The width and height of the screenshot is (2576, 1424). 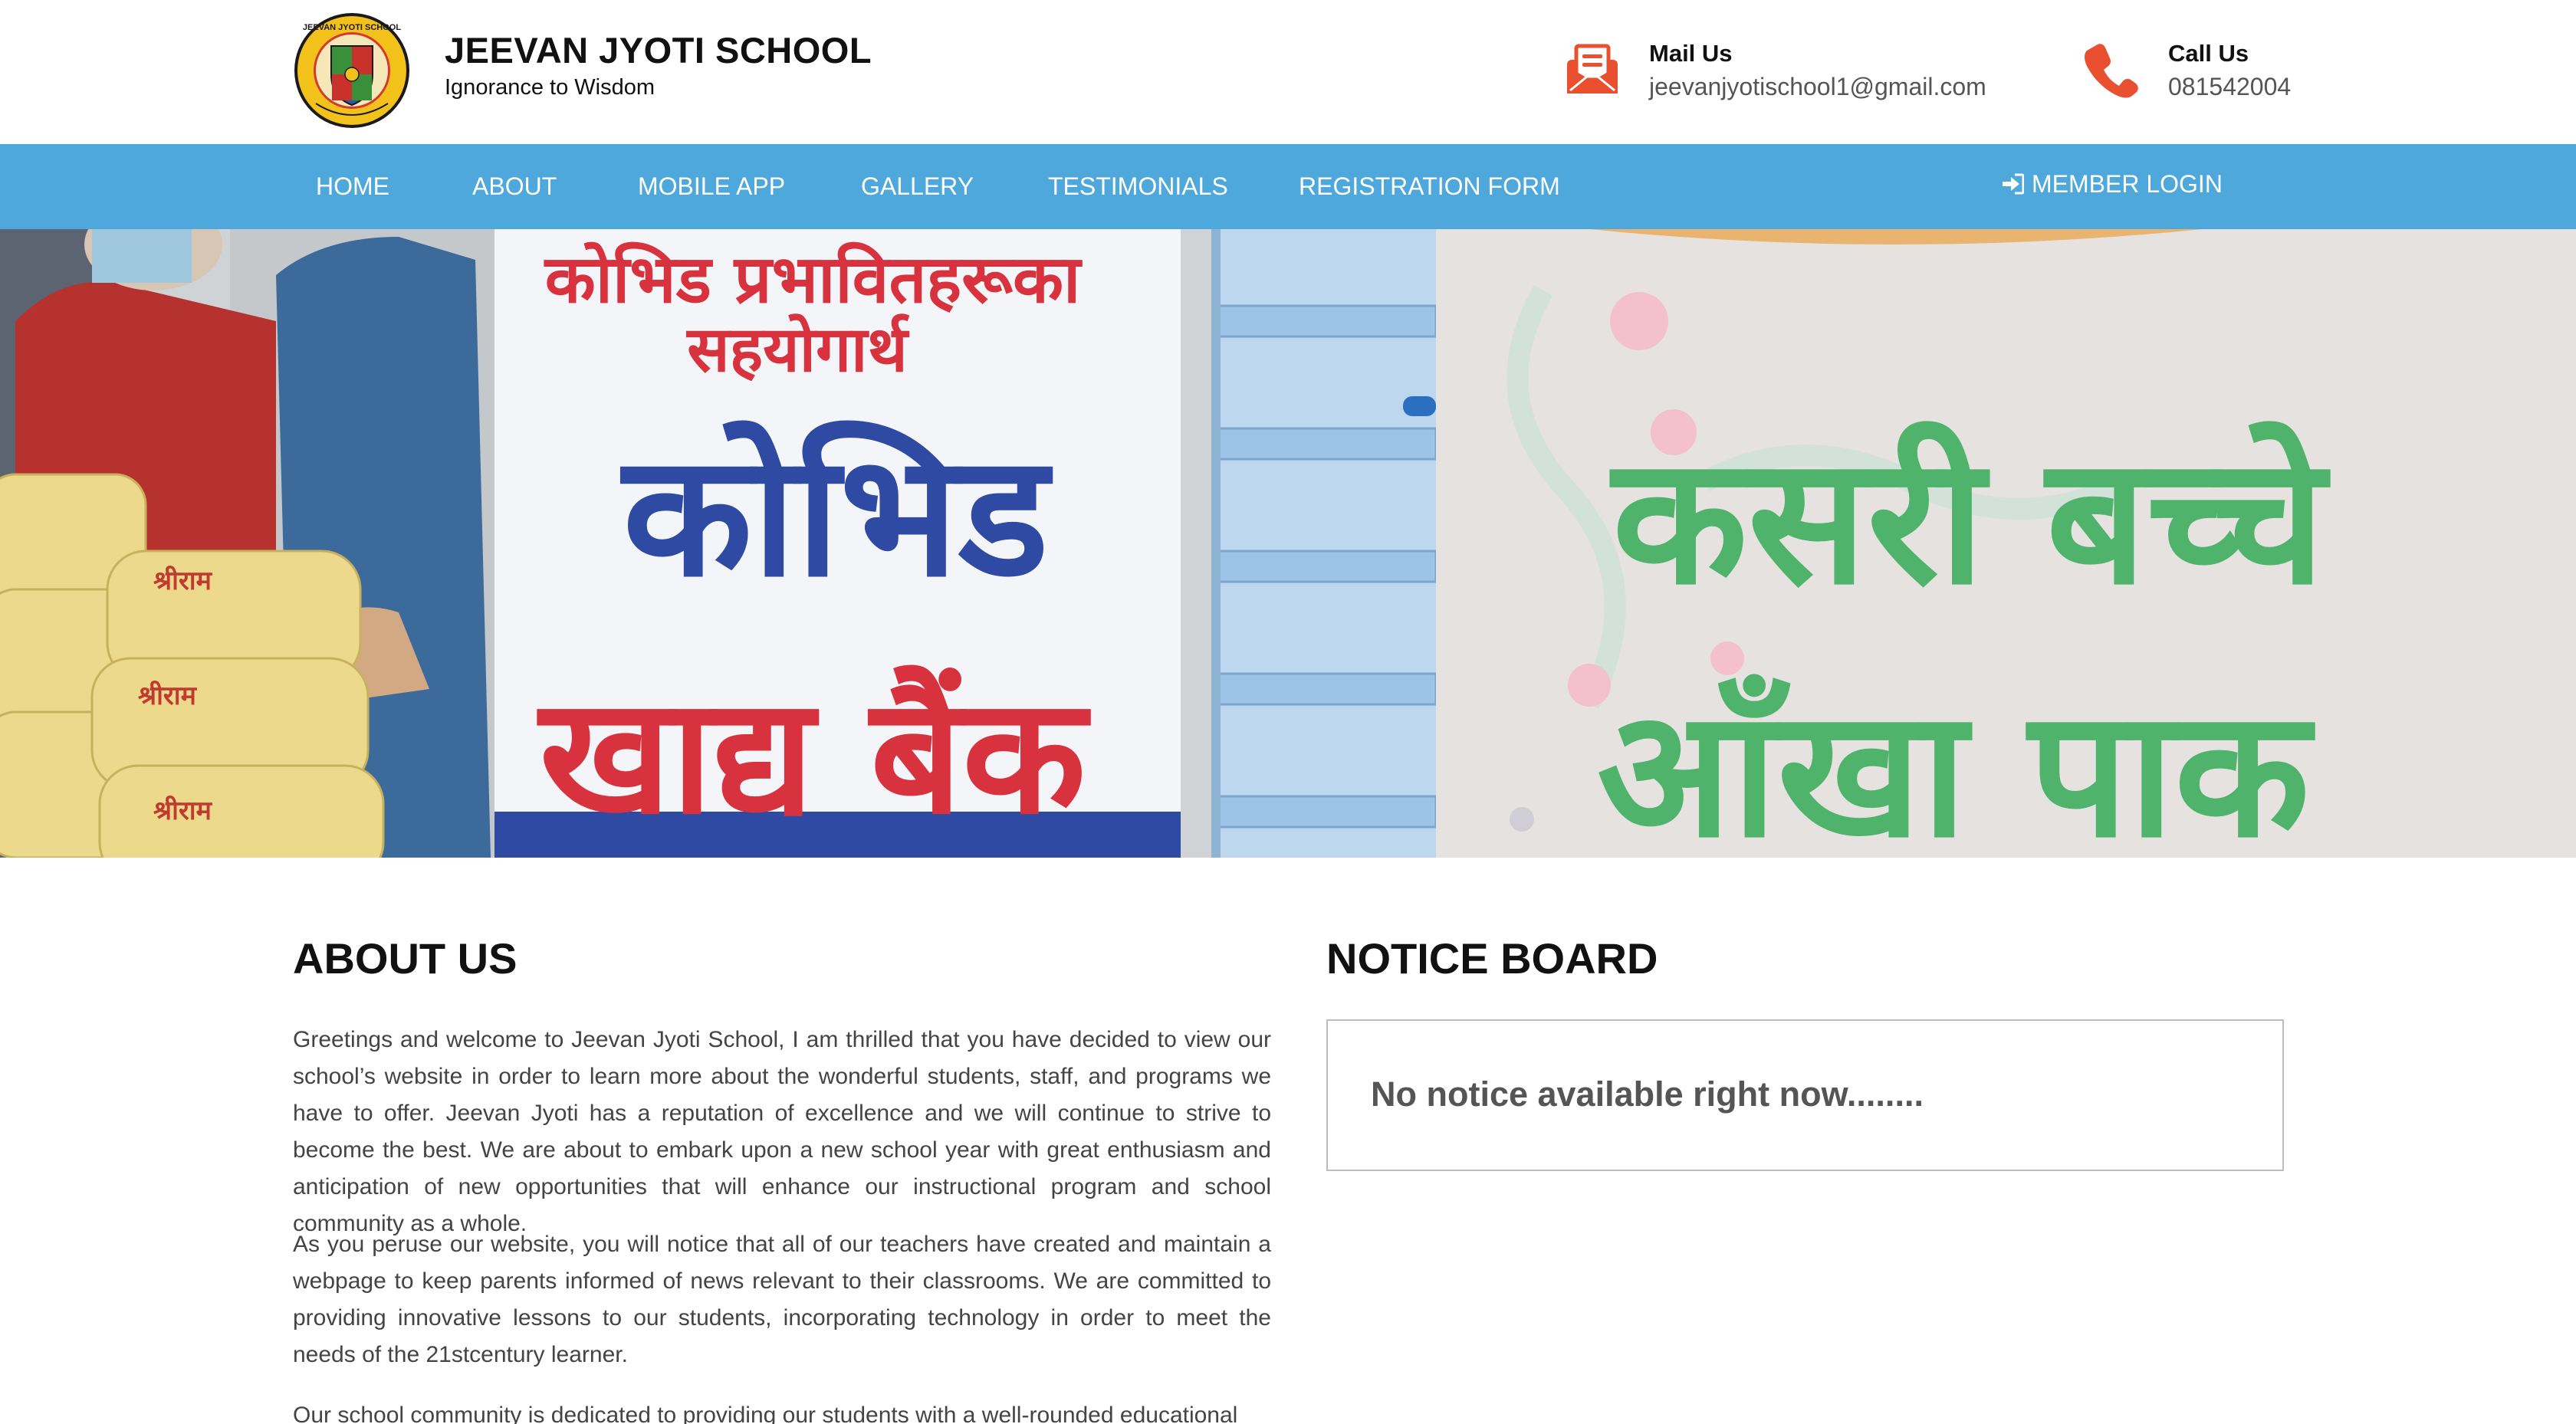 I want to click on svg-text: आँखा पाक, so click(x=1956, y=765).